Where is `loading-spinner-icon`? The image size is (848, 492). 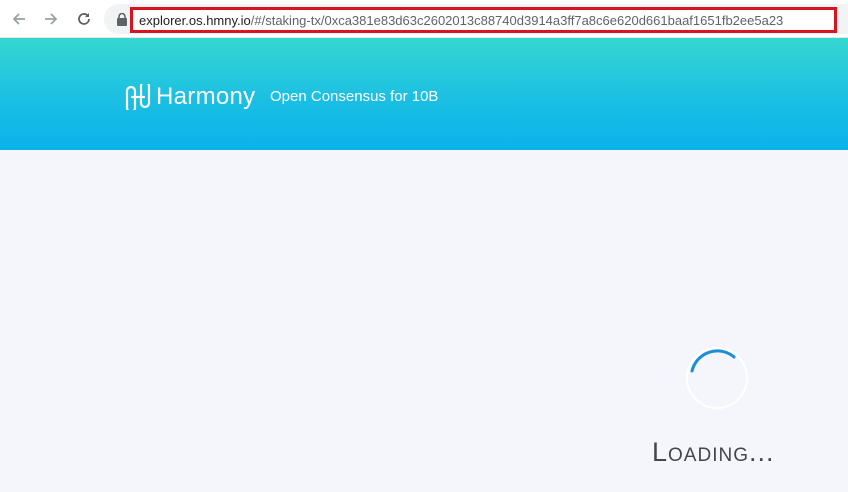
loading-spinner-icon is located at coordinates (713, 361).